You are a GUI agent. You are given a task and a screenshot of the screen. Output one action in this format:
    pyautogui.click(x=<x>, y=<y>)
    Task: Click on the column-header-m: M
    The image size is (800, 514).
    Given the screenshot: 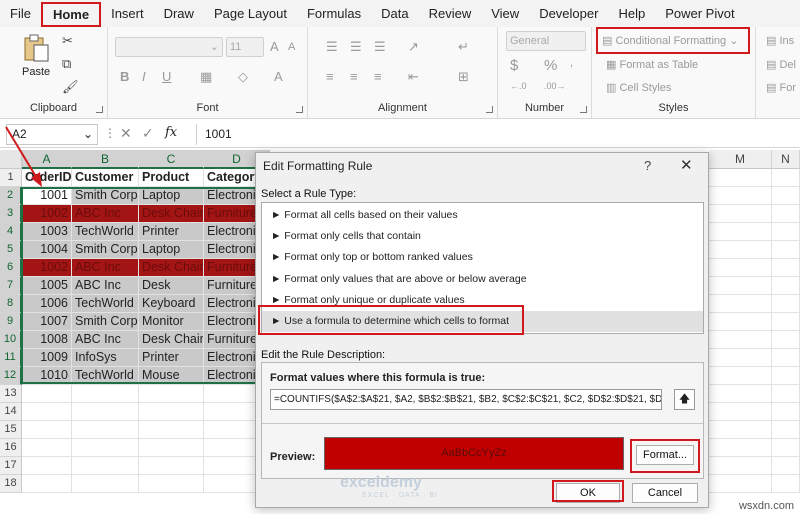 What is the action you would take?
    pyautogui.click(x=740, y=159)
    